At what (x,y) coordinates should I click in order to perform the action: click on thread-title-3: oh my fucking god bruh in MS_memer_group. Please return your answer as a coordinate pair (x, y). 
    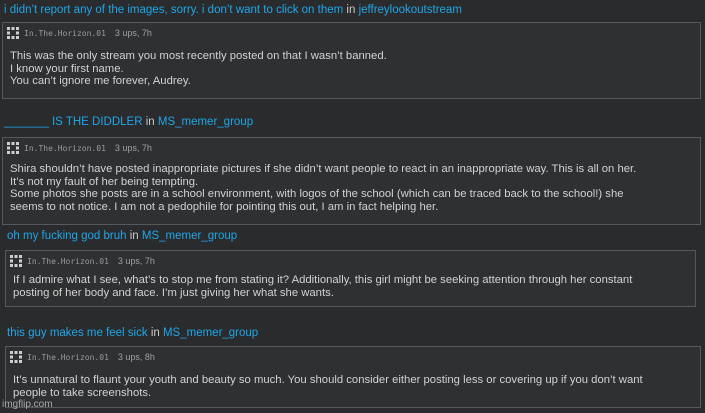
    Looking at the image, I should click on (122, 236).